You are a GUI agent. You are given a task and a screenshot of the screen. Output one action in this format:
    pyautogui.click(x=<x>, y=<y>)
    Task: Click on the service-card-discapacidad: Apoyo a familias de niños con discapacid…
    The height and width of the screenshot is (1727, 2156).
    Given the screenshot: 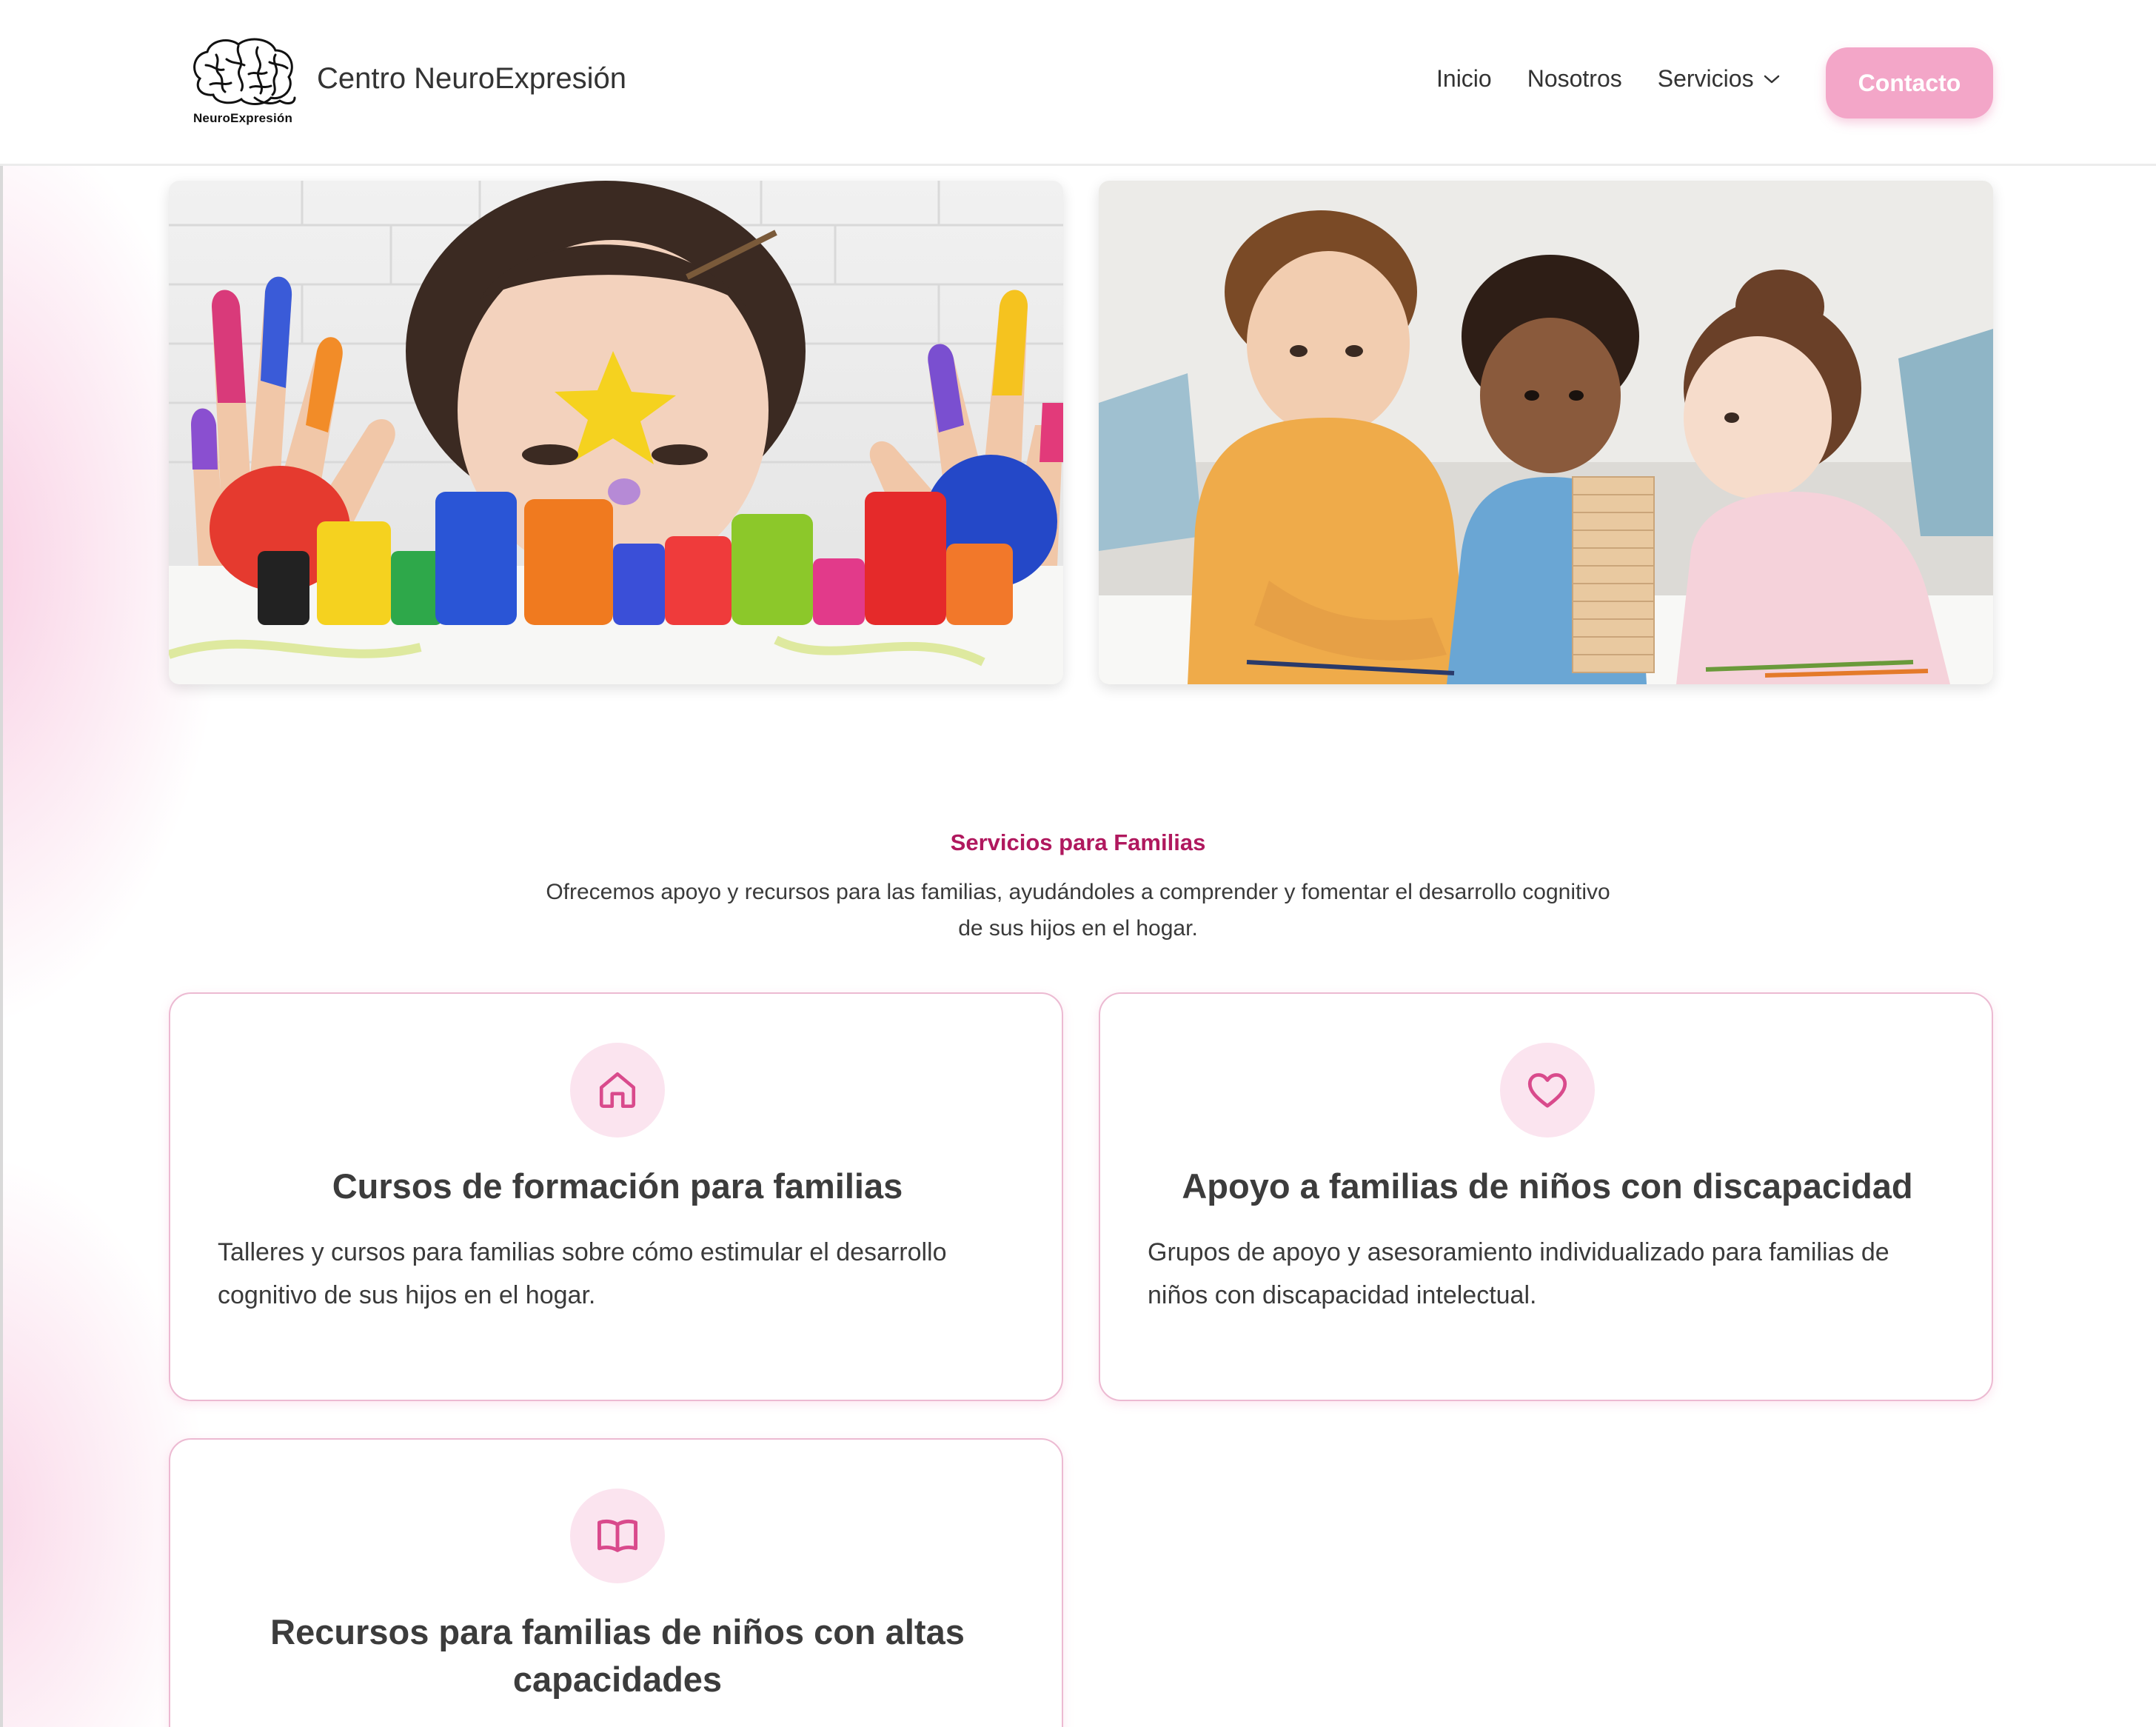 What is the action you would take?
    pyautogui.click(x=1546, y=1196)
    